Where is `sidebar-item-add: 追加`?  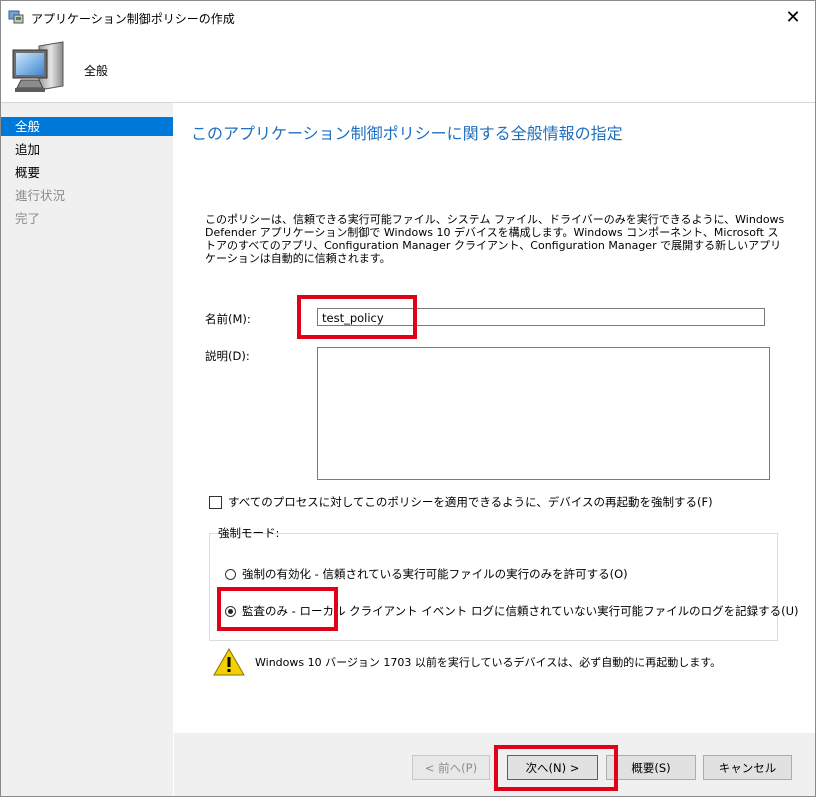 sidebar-item-add: 追加 is located at coordinates (87, 149).